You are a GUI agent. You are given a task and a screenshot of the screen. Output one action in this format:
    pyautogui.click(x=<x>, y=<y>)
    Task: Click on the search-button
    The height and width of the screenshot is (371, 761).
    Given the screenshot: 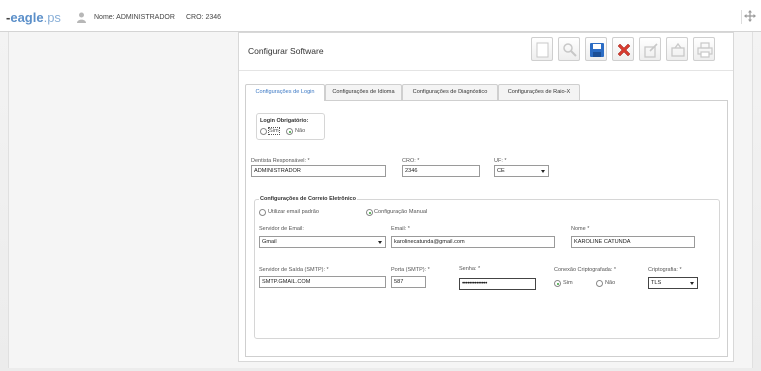 What is the action you would take?
    pyautogui.click(x=569, y=49)
    